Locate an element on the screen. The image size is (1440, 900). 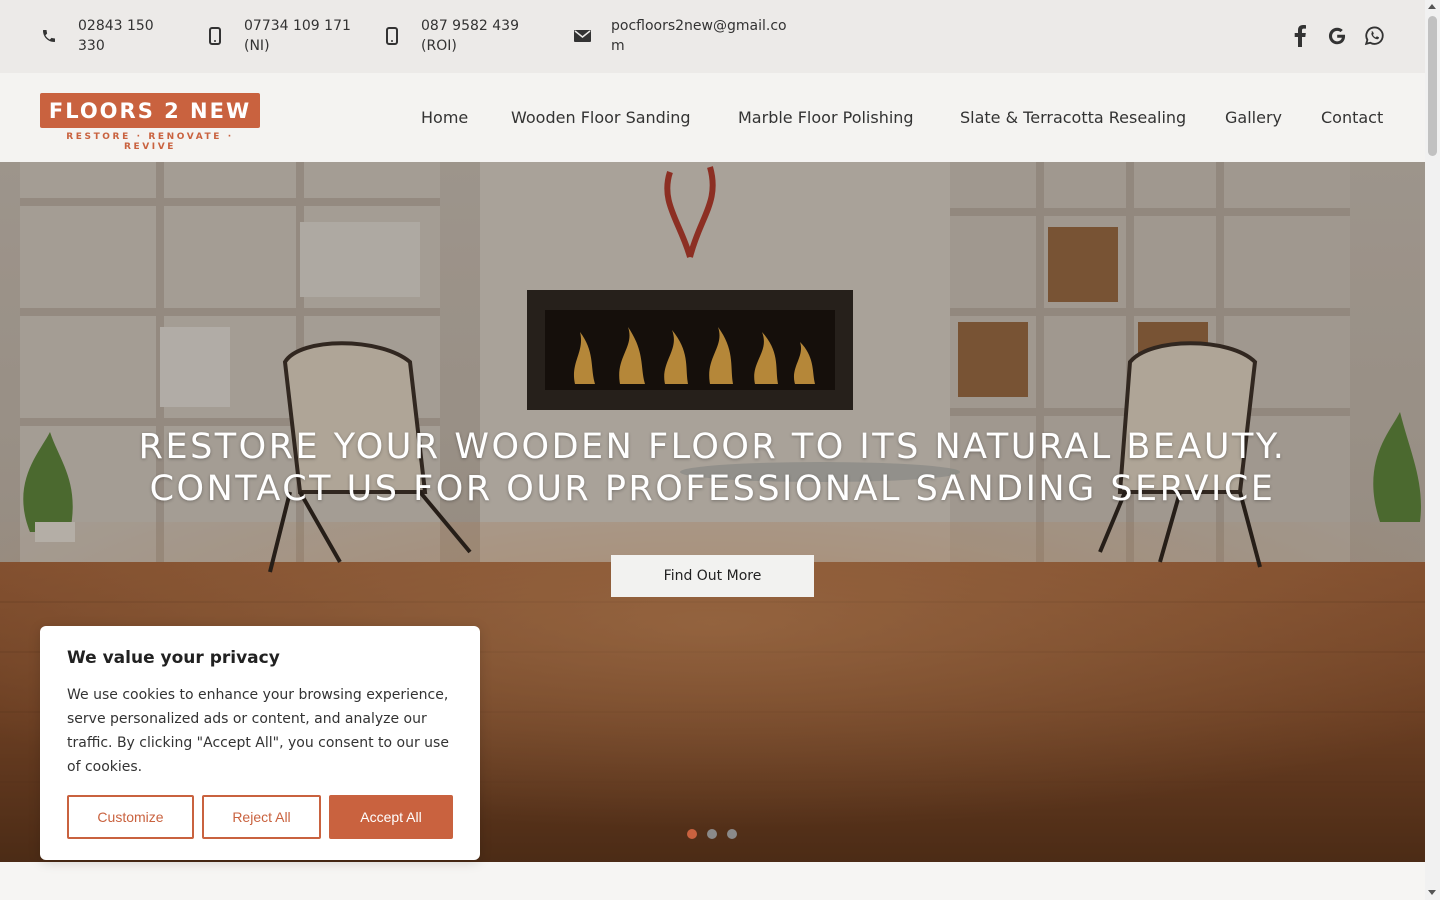
nav-marble-floor-polishing: Marble Floor Polishing is located at coordinates (826, 118).